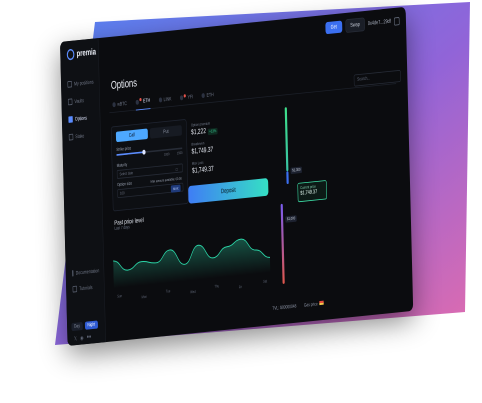 Image resolution: width=482 pixels, height=403 pixels. I want to click on maturity-label: Maturity, so click(122, 165).